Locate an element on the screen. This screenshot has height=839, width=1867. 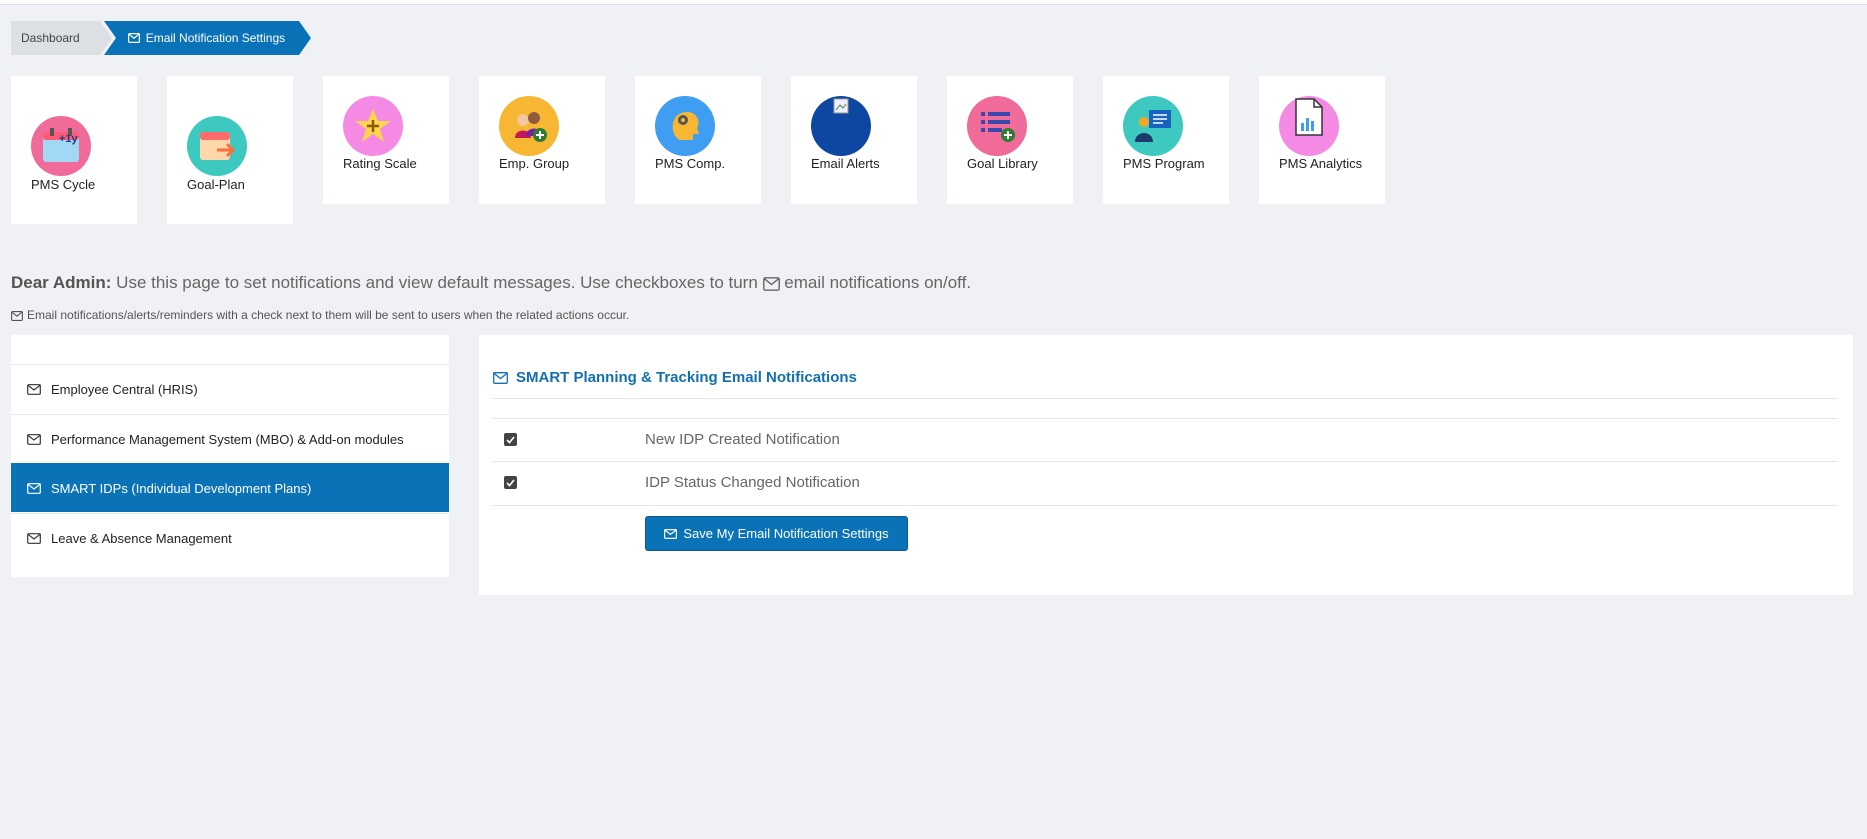
calendar-arrow-icon is located at coordinates (217, 146).